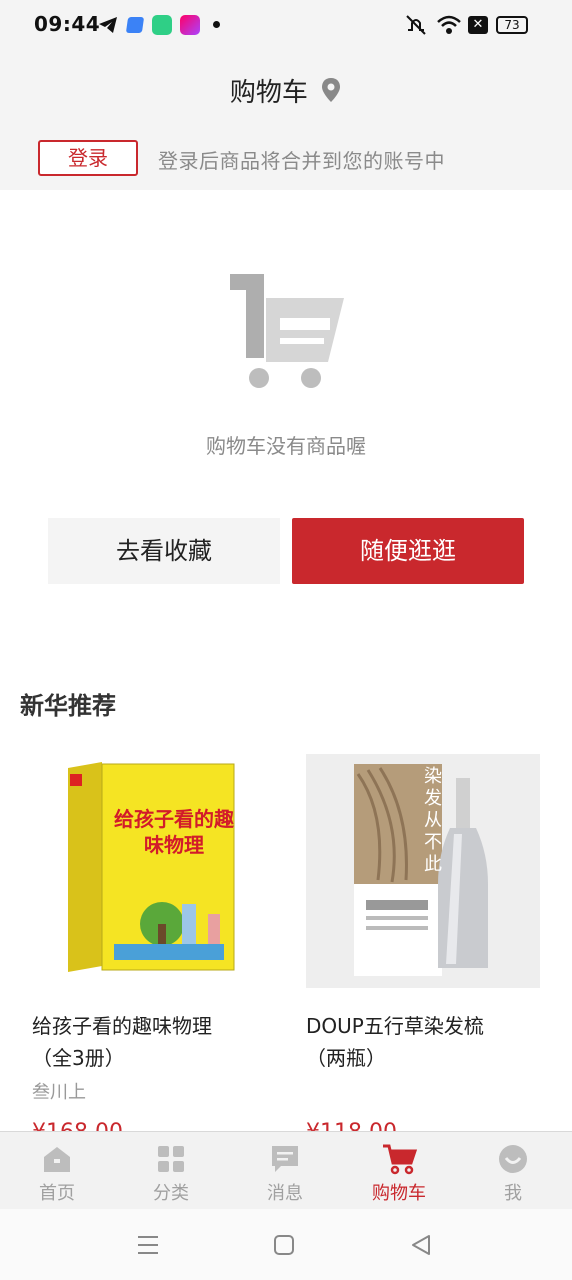 Image resolution: width=572 pixels, height=1280 pixels. What do you see at coordinates (287, 331) in the screenshot?
I see `empty-cart-icon` at bounding box center [287, 331].